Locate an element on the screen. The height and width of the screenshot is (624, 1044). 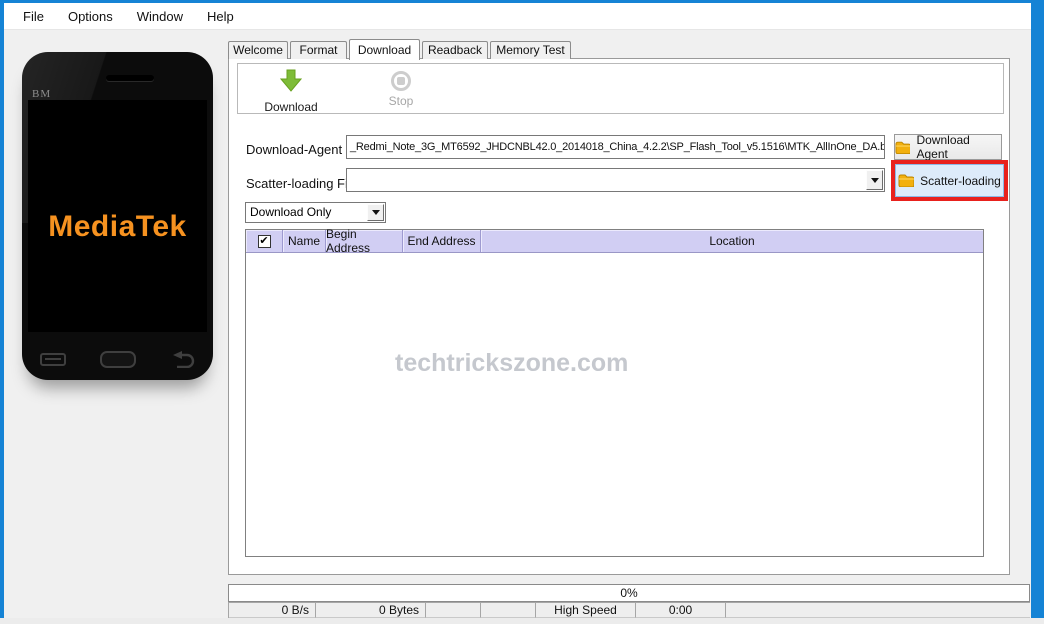
mode-select: Download Only is located at coordinates (315, 212).